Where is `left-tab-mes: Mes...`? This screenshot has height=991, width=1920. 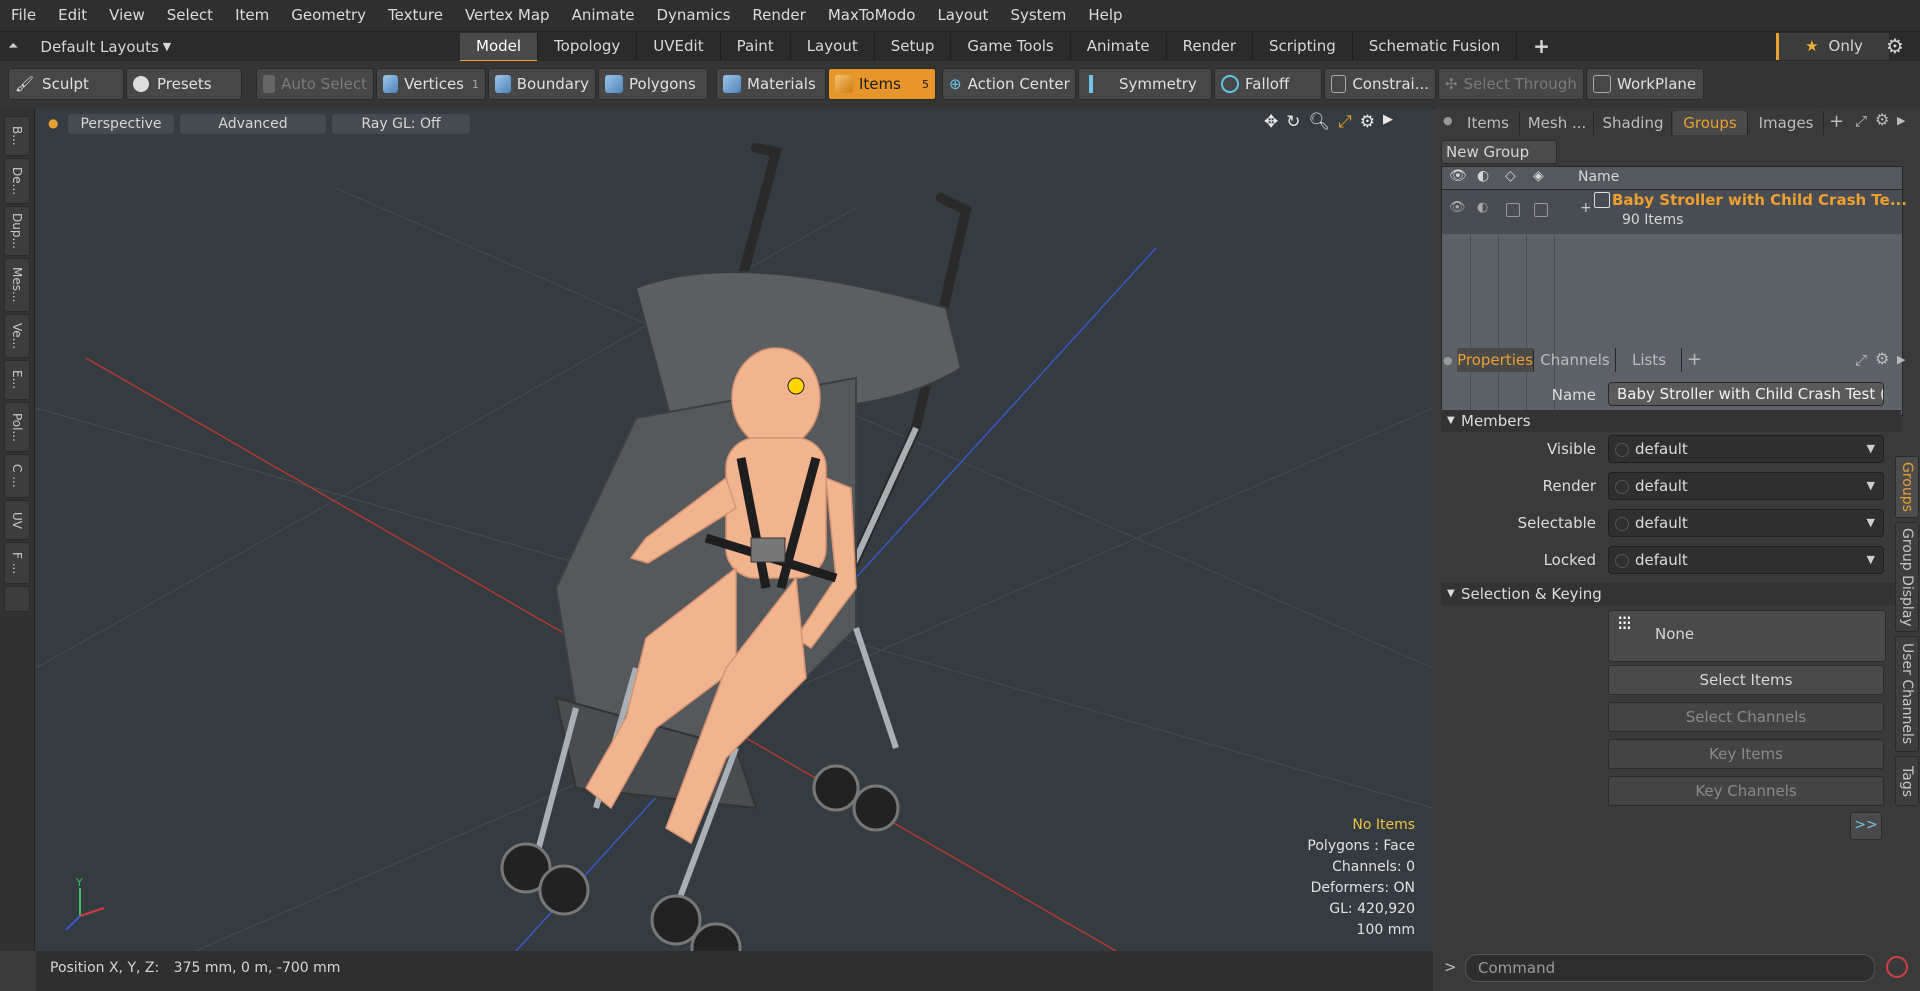
left-tab-mes: Mes... is located at coordinates (17, 285).